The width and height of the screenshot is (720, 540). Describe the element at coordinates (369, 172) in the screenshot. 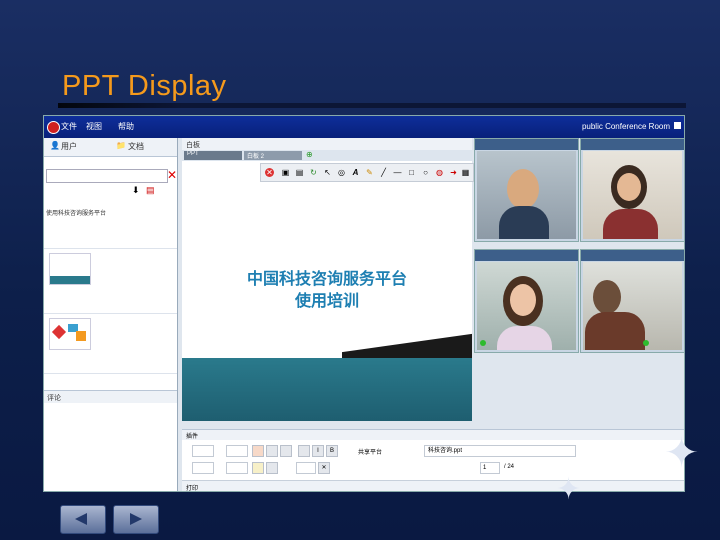

I see `pencil-icon: ✎` at that location.